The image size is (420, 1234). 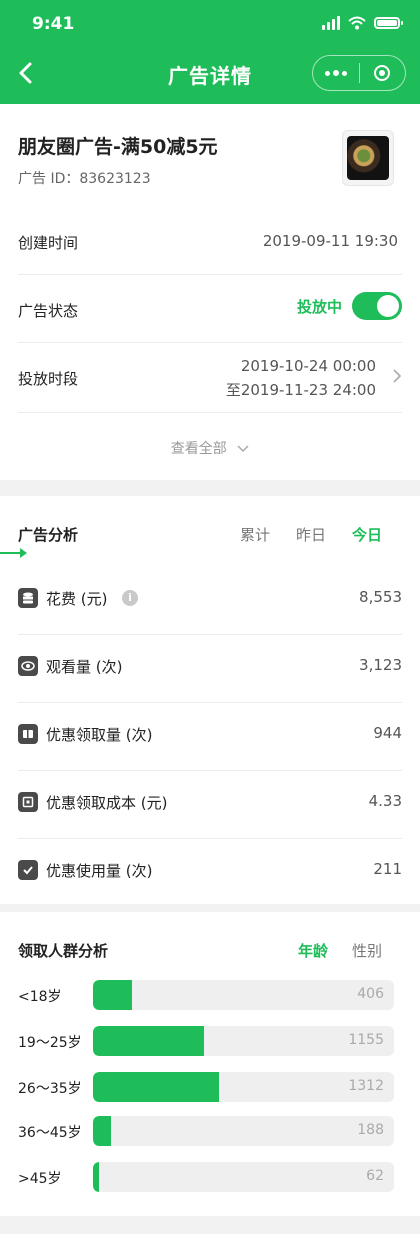 I want to click on ad-id: 广告 ID：83623123, so click(x=84, y=179).